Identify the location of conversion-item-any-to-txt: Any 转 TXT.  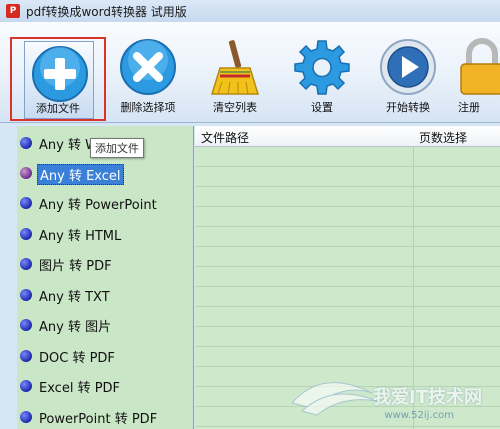
(105, 295).